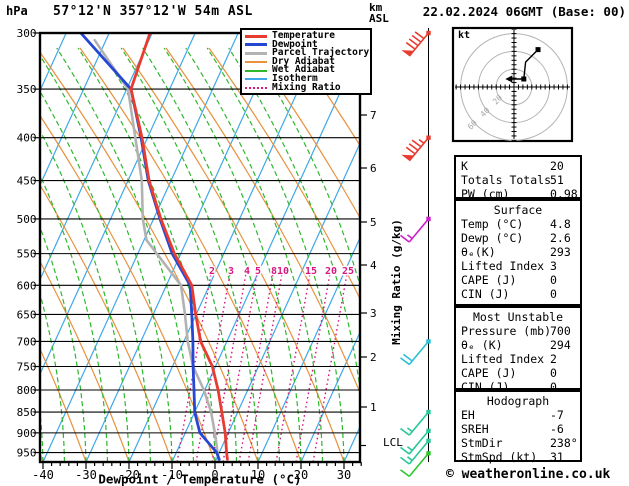 The image size is (629, 486). Describe the element at coordinates (475, 429) in the screenshot. I see `row-label: SREH` at that location.